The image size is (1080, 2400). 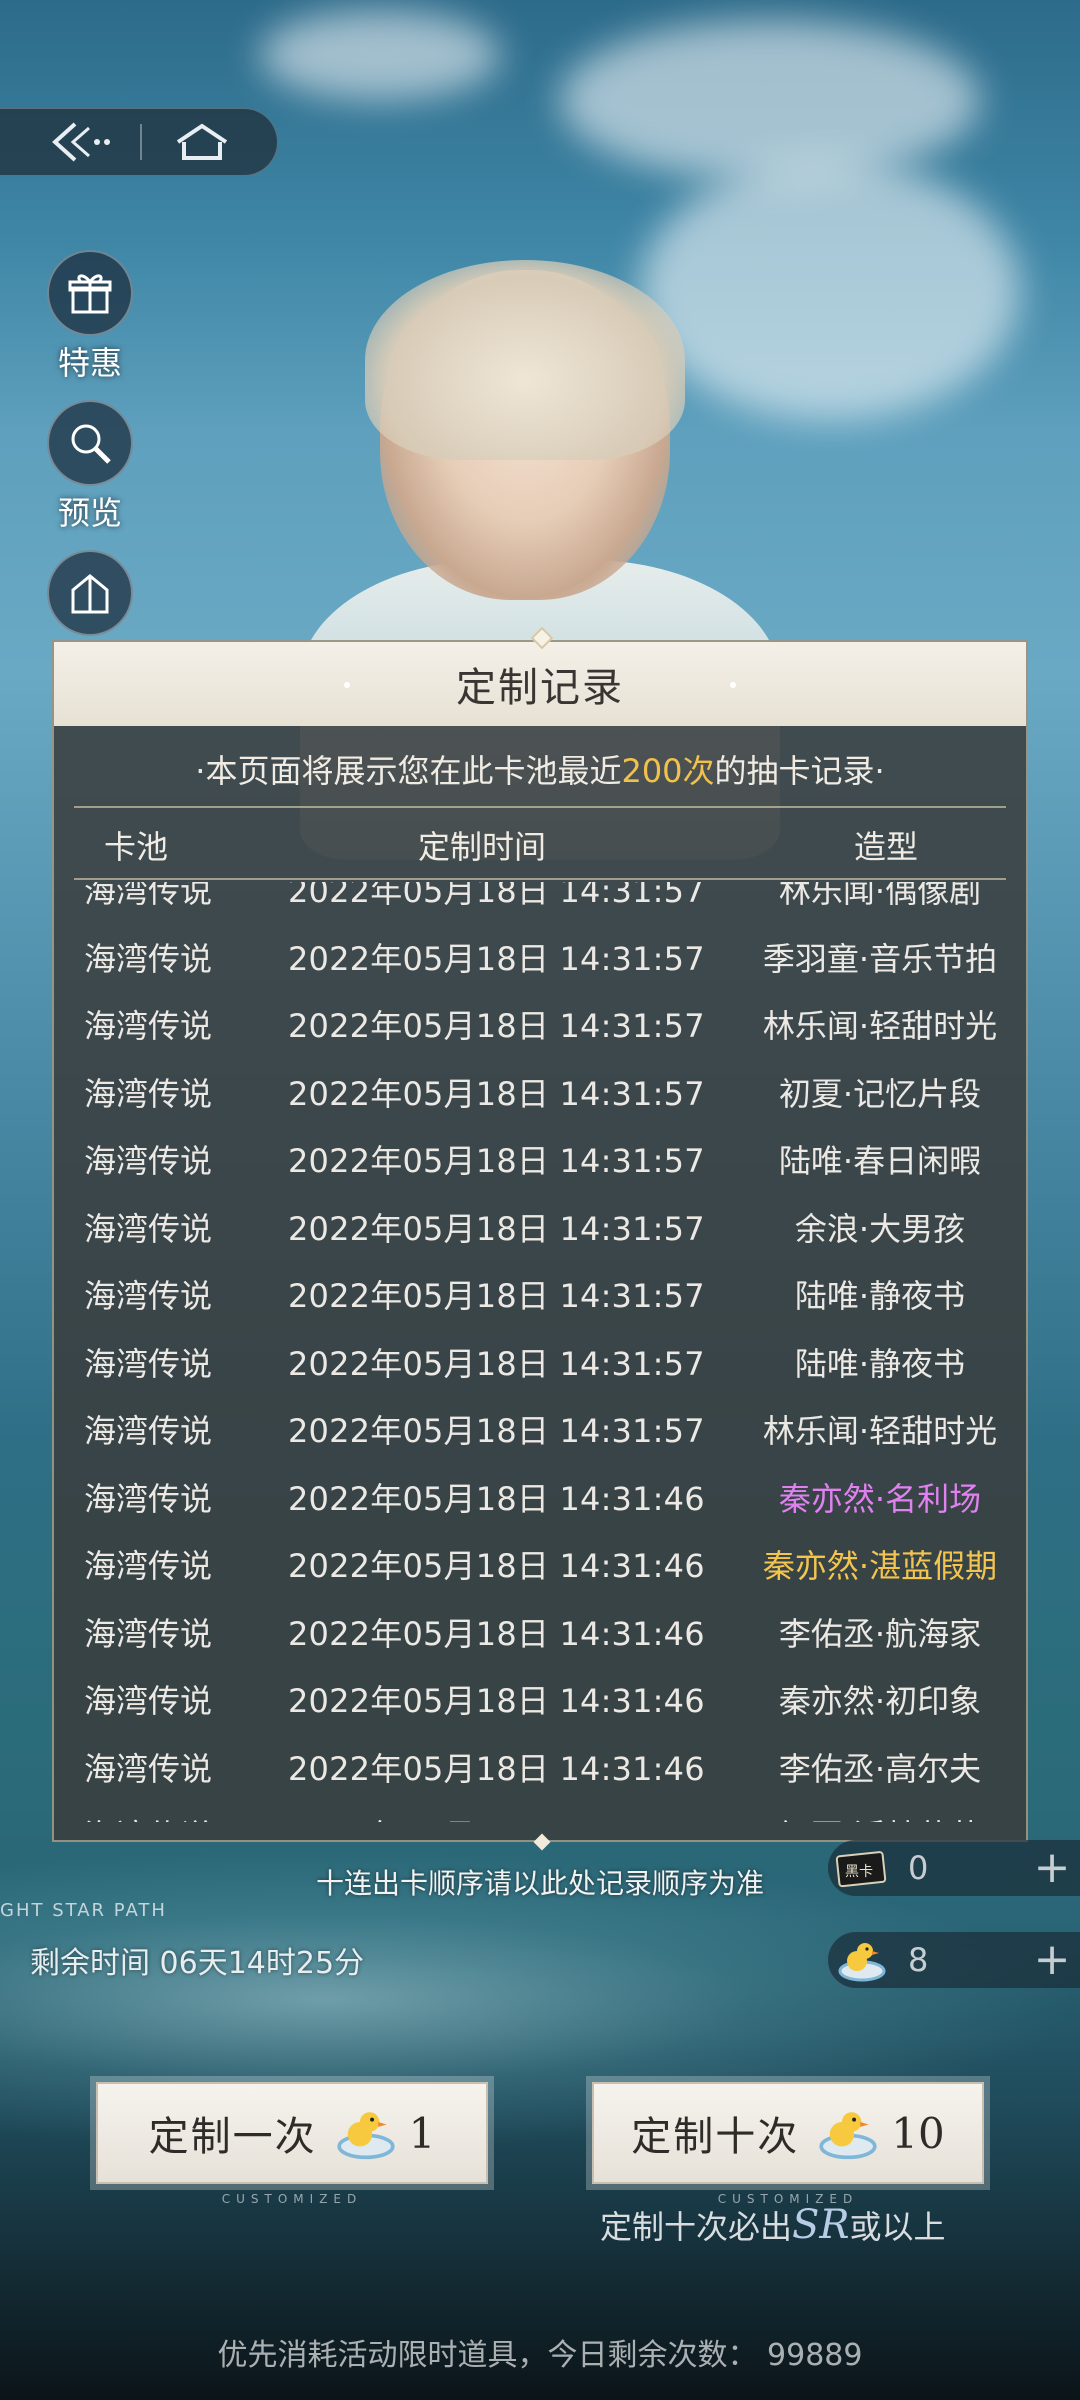 What do you see at coordinates (954, 1868) in the screenshot?
I see `black-card-counter: 黑卡 0 +` at bounding box center [954, 1868].